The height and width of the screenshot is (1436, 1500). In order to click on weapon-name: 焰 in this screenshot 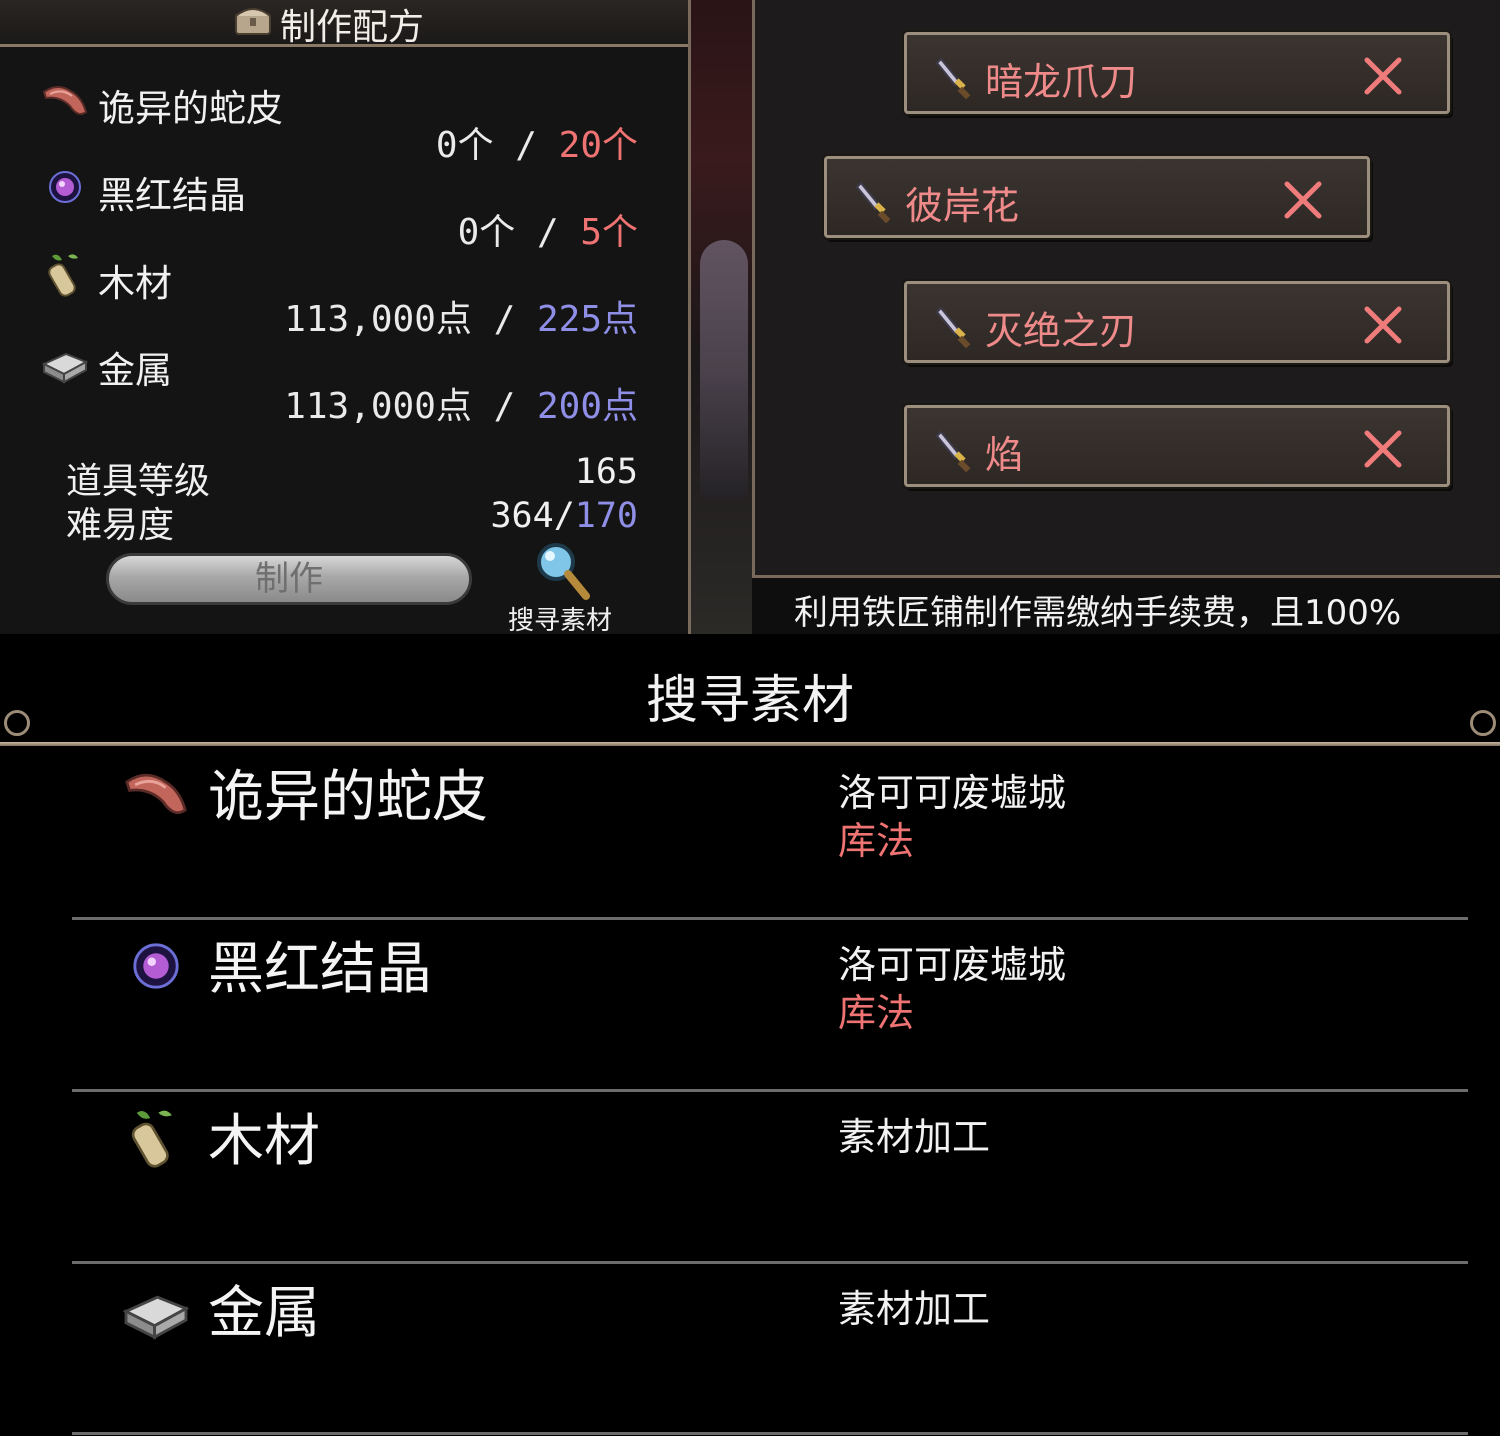, I will do `click(1004, 455)`.